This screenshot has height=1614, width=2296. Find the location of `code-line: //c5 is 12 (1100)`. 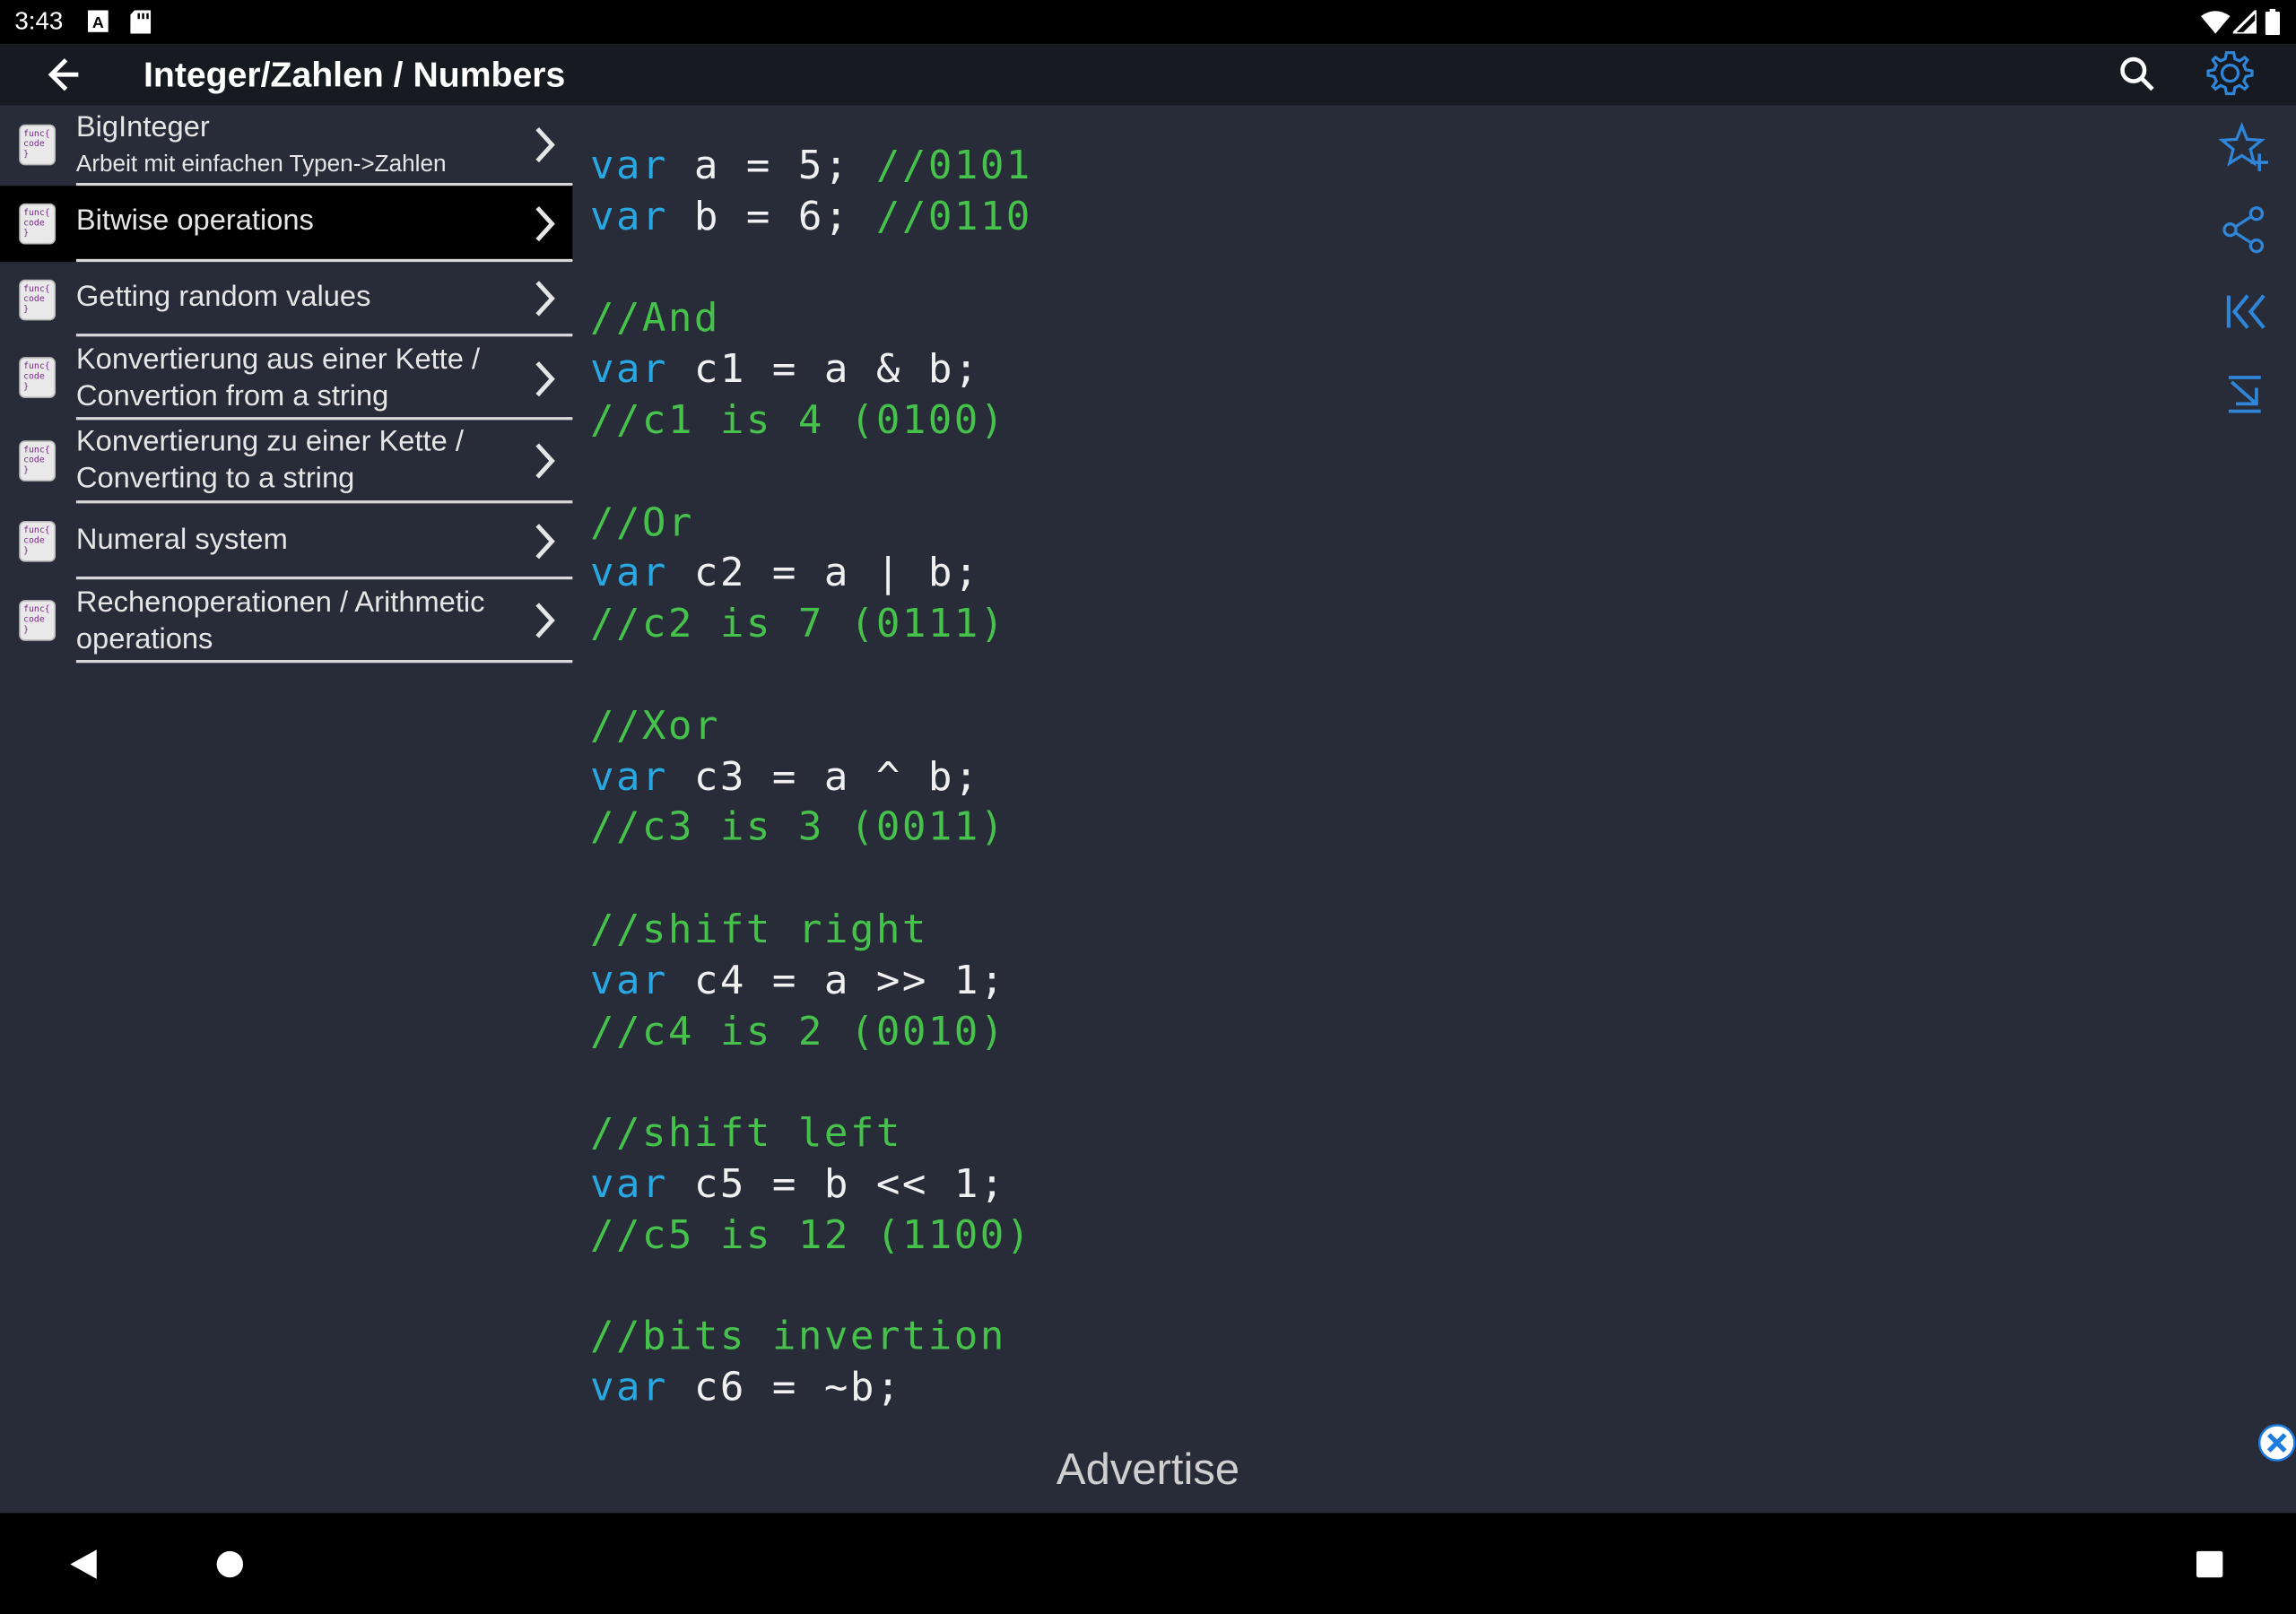

code-line: //c5 is 12 (1100) is located at coordinates (811, 1237).